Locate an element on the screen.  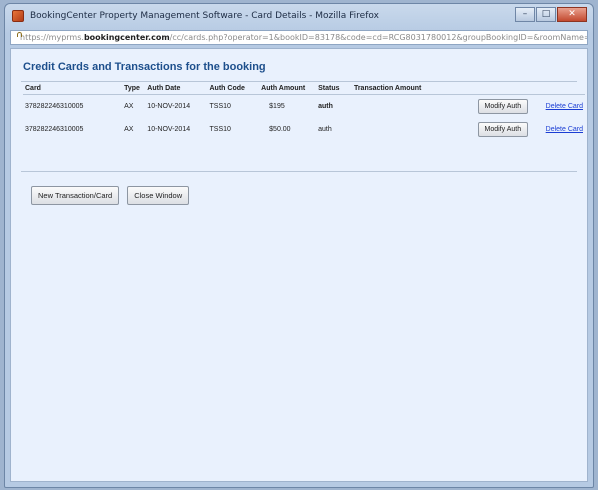
column-header-auth-amount: Auth Amount is located at coordinates (283, 88).